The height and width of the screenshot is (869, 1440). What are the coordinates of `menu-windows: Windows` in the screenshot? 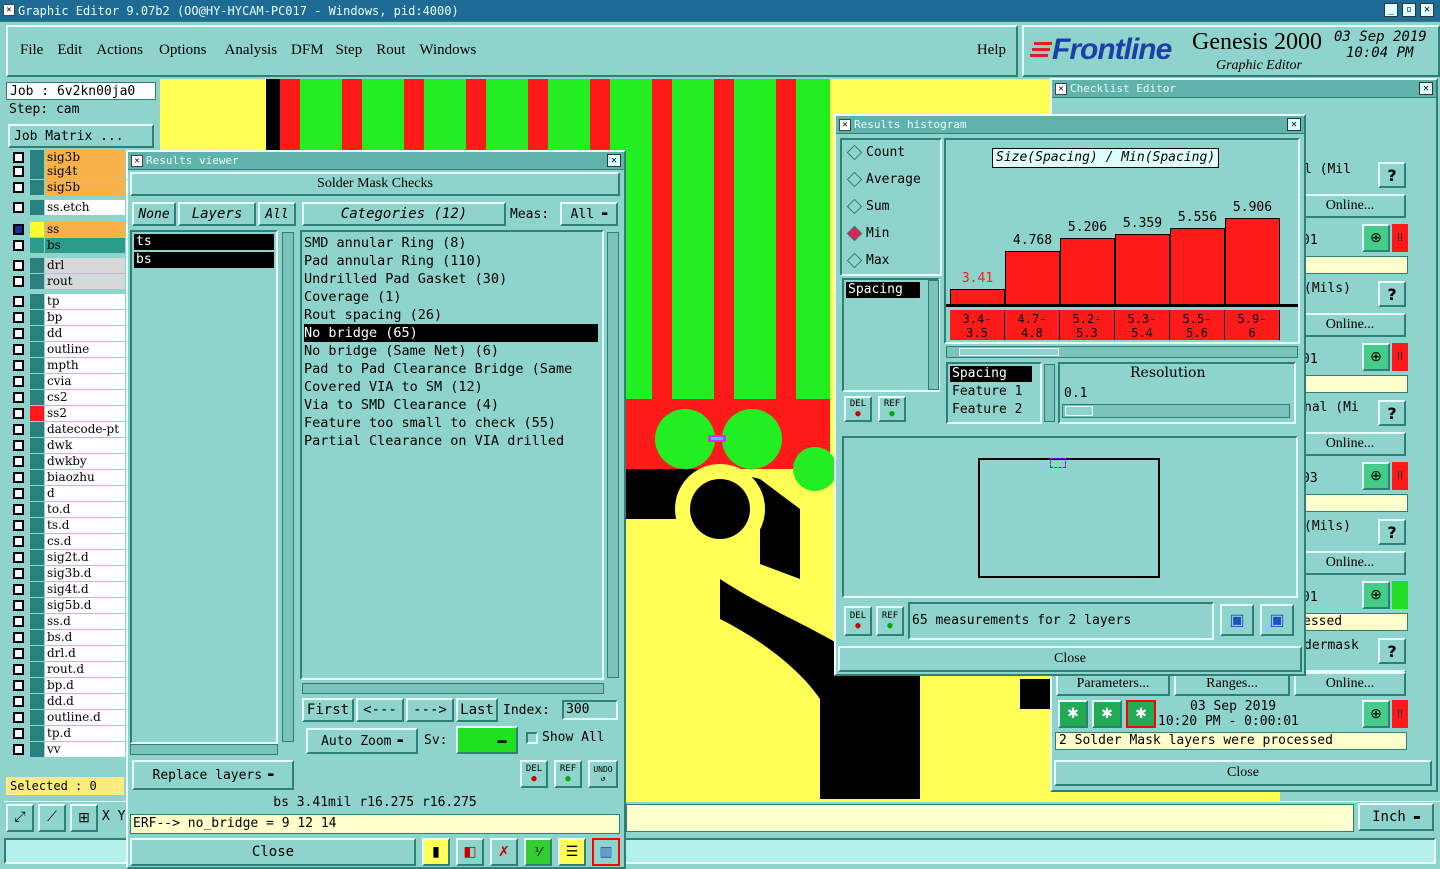 It's located at (447, 50).